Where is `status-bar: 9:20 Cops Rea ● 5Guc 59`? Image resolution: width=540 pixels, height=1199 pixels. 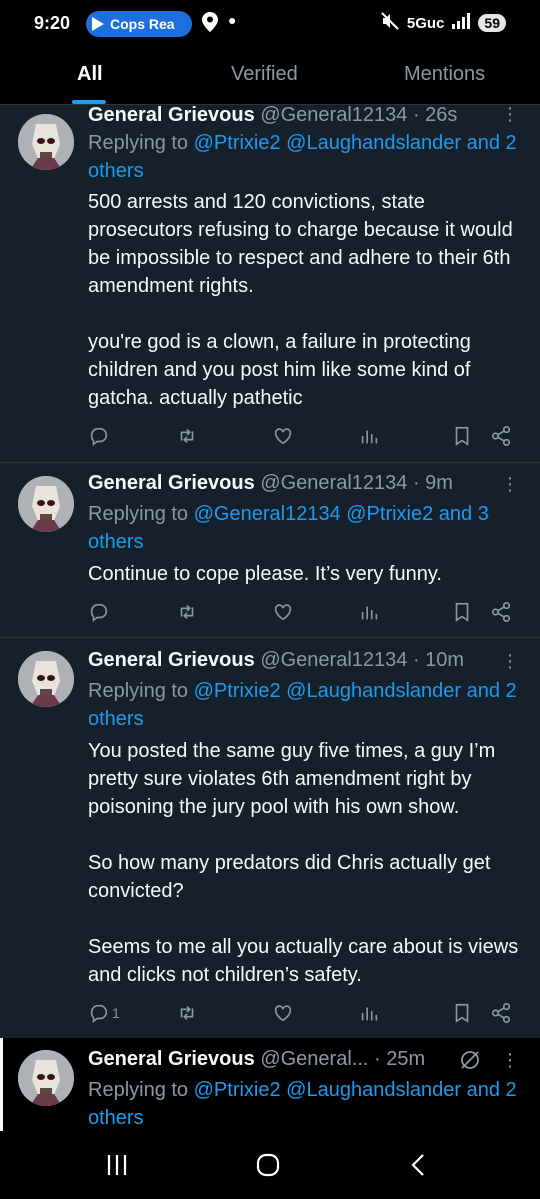
status-bar: 9:20 Cops Rea ● 5Guc 59 is located at coordinates (270, 24).